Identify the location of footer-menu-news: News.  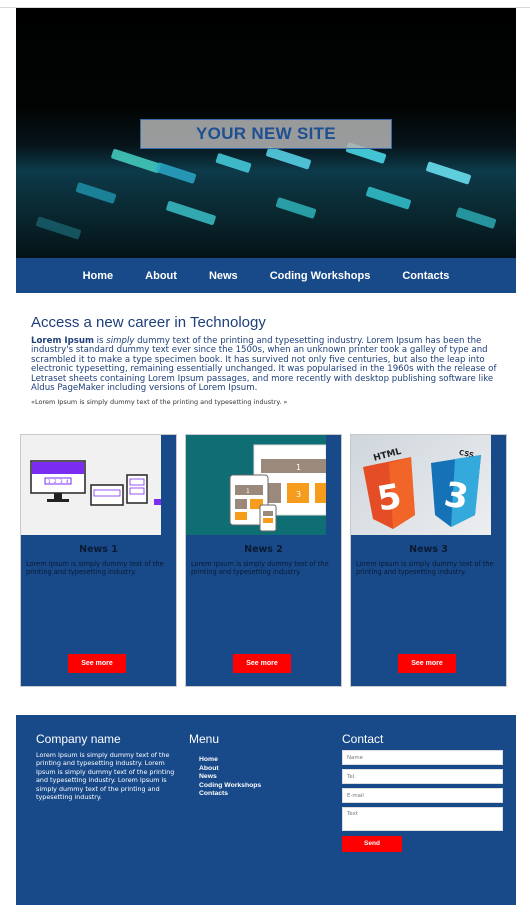
(230, 777).